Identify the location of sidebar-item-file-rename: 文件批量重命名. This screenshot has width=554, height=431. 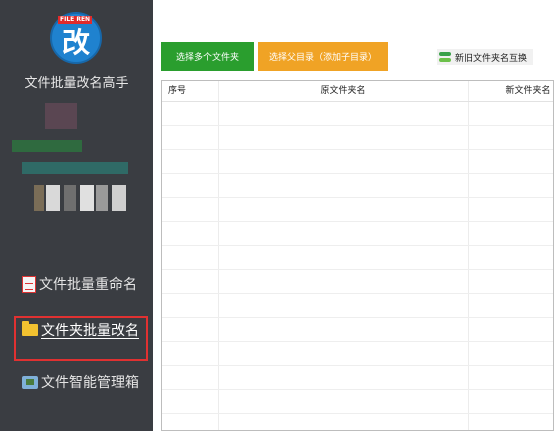
(79, 284).